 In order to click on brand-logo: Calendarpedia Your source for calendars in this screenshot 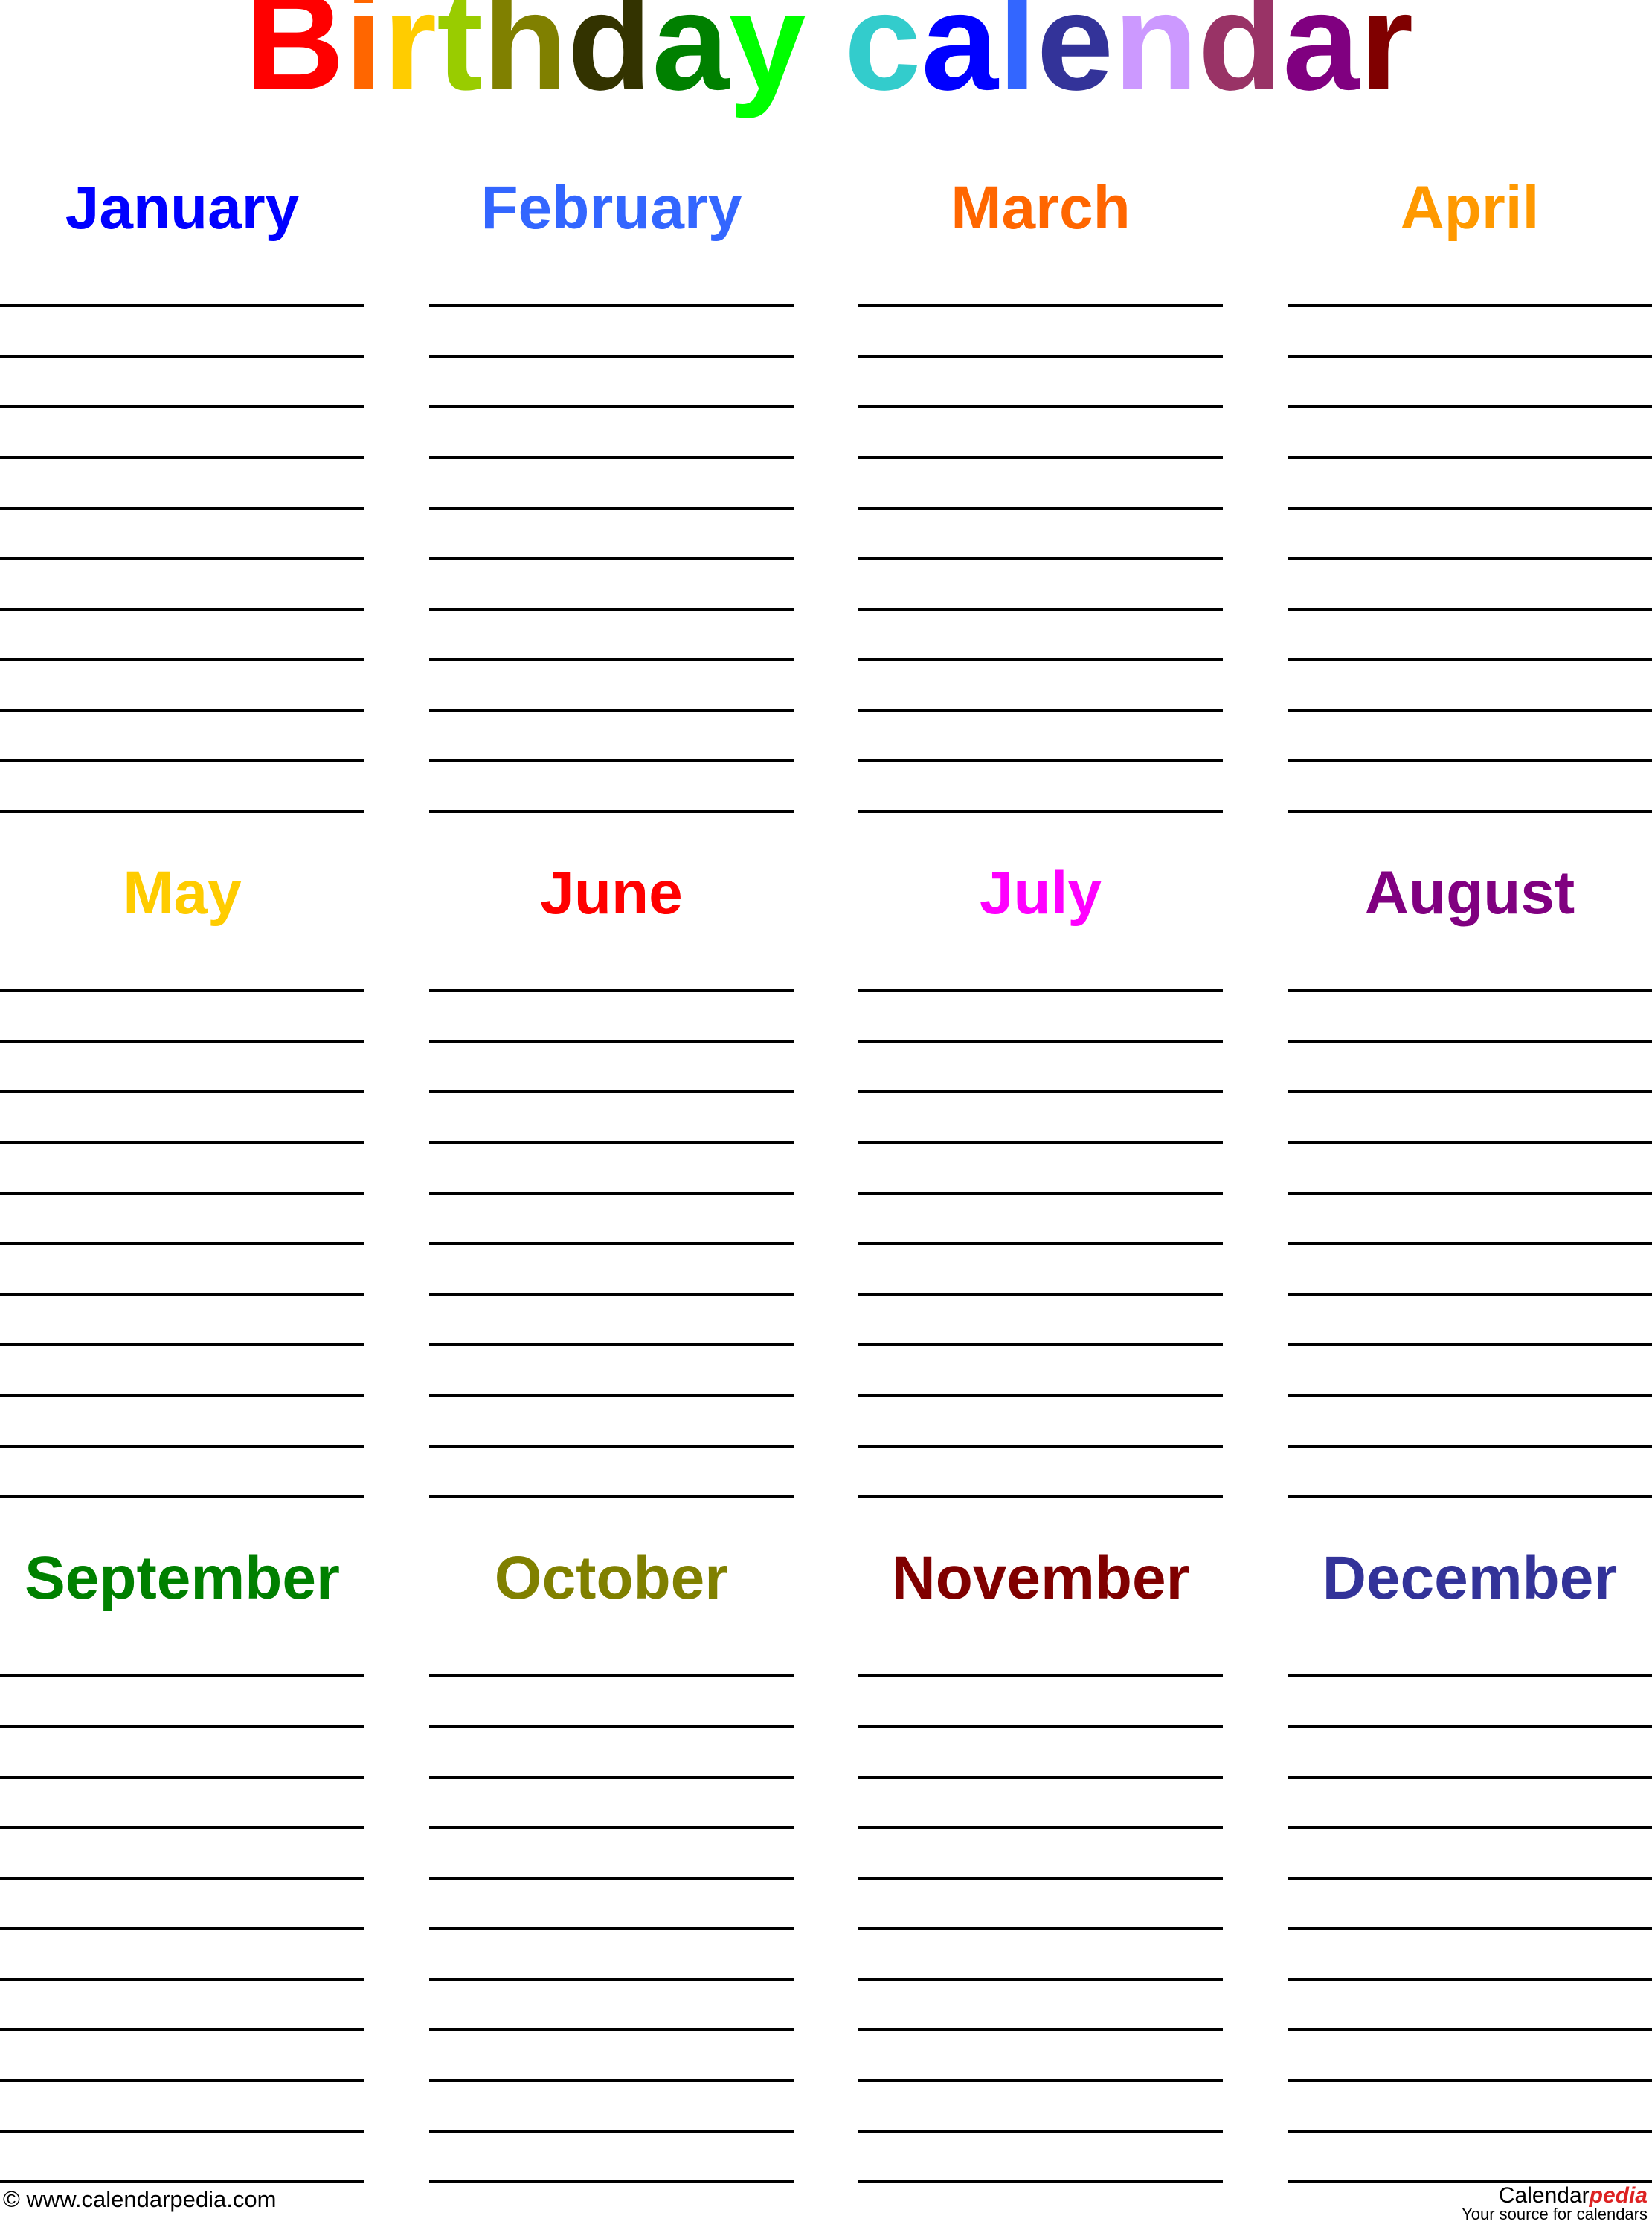, I will do `click(1555, 2203)`.